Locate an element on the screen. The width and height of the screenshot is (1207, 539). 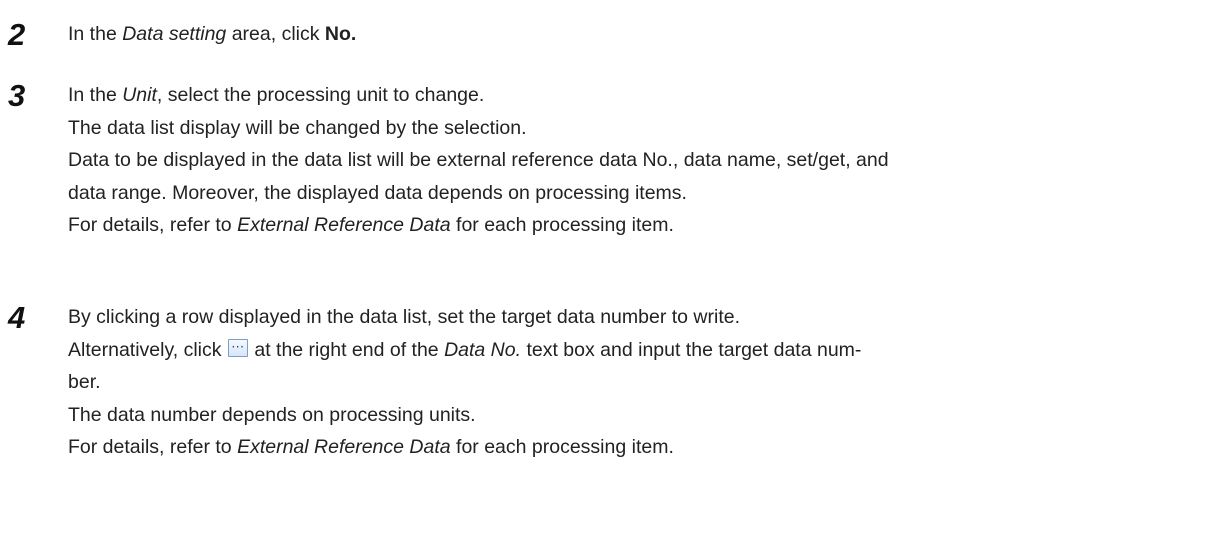
step-text: In the Data setting area, click No. is located at coordinates (633, 34).